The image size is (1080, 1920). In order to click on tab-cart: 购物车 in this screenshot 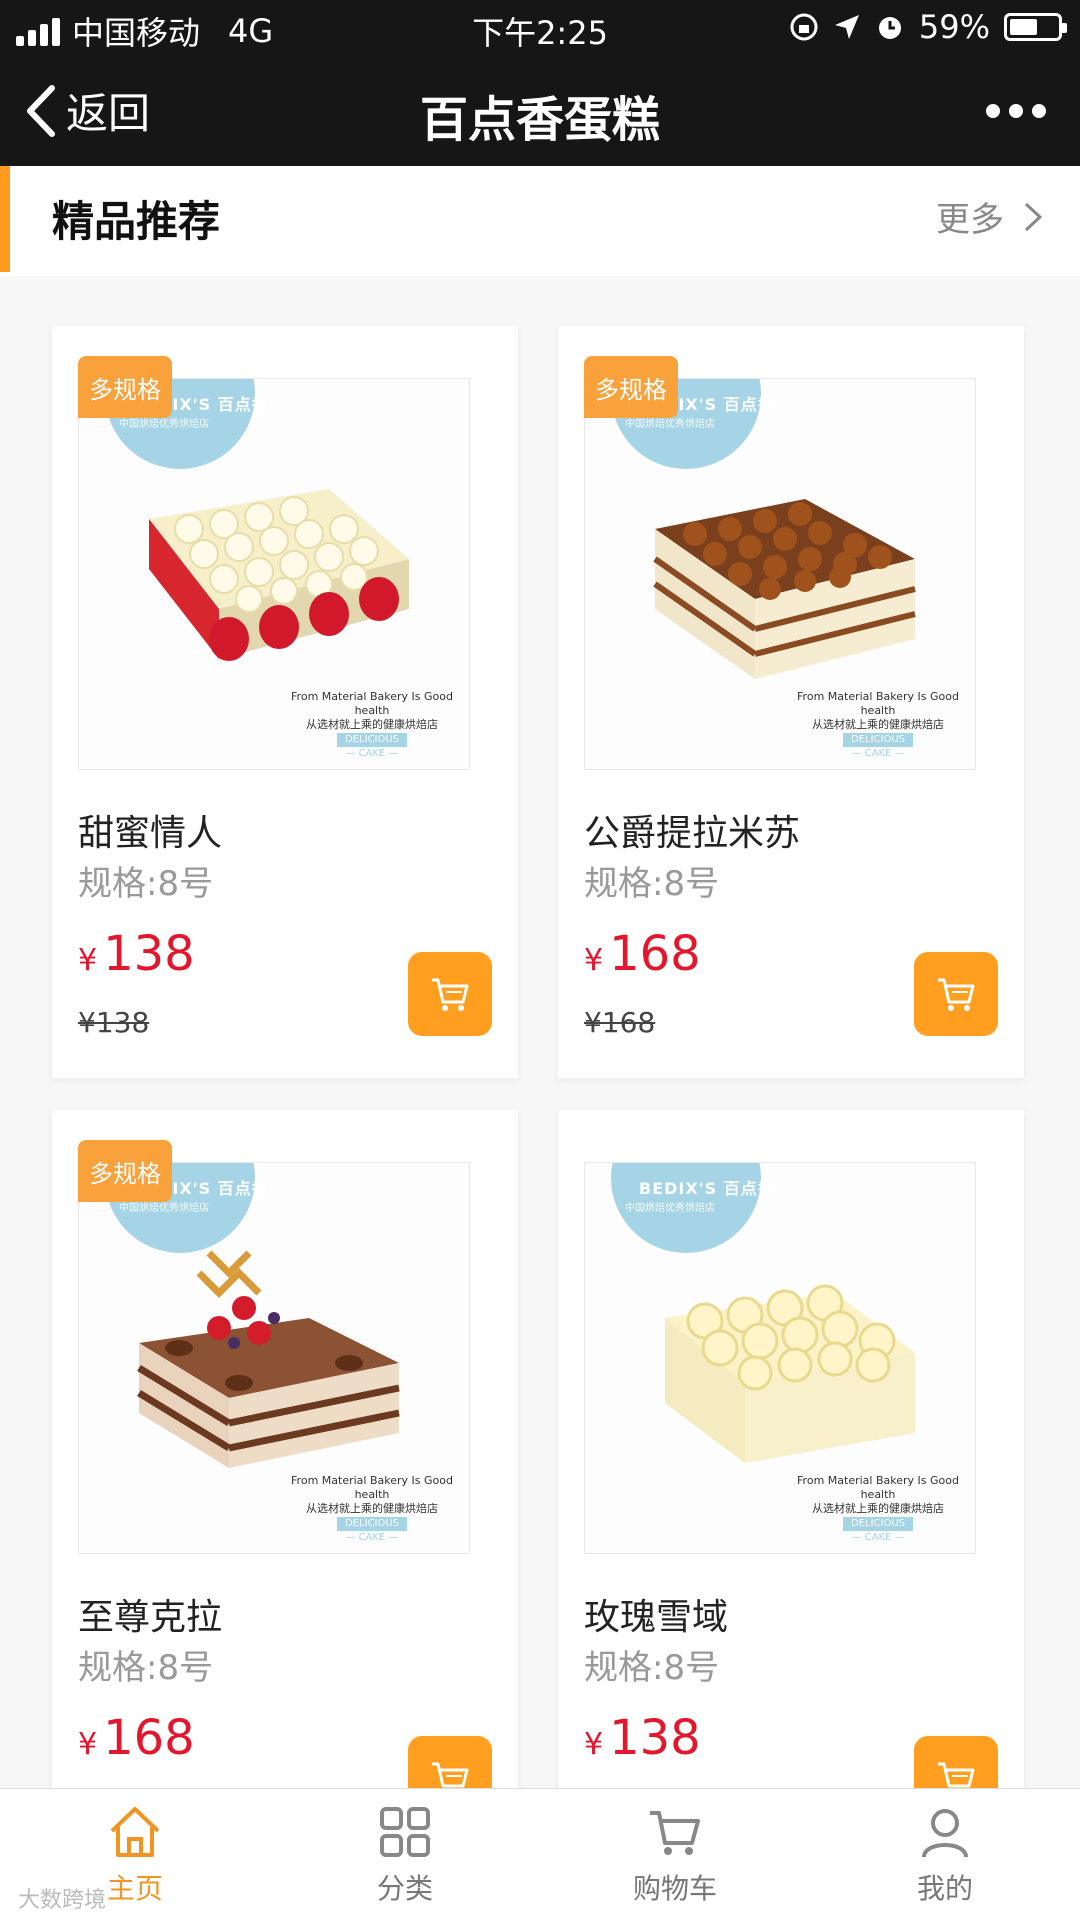, I will do `click(675, 1854)`.